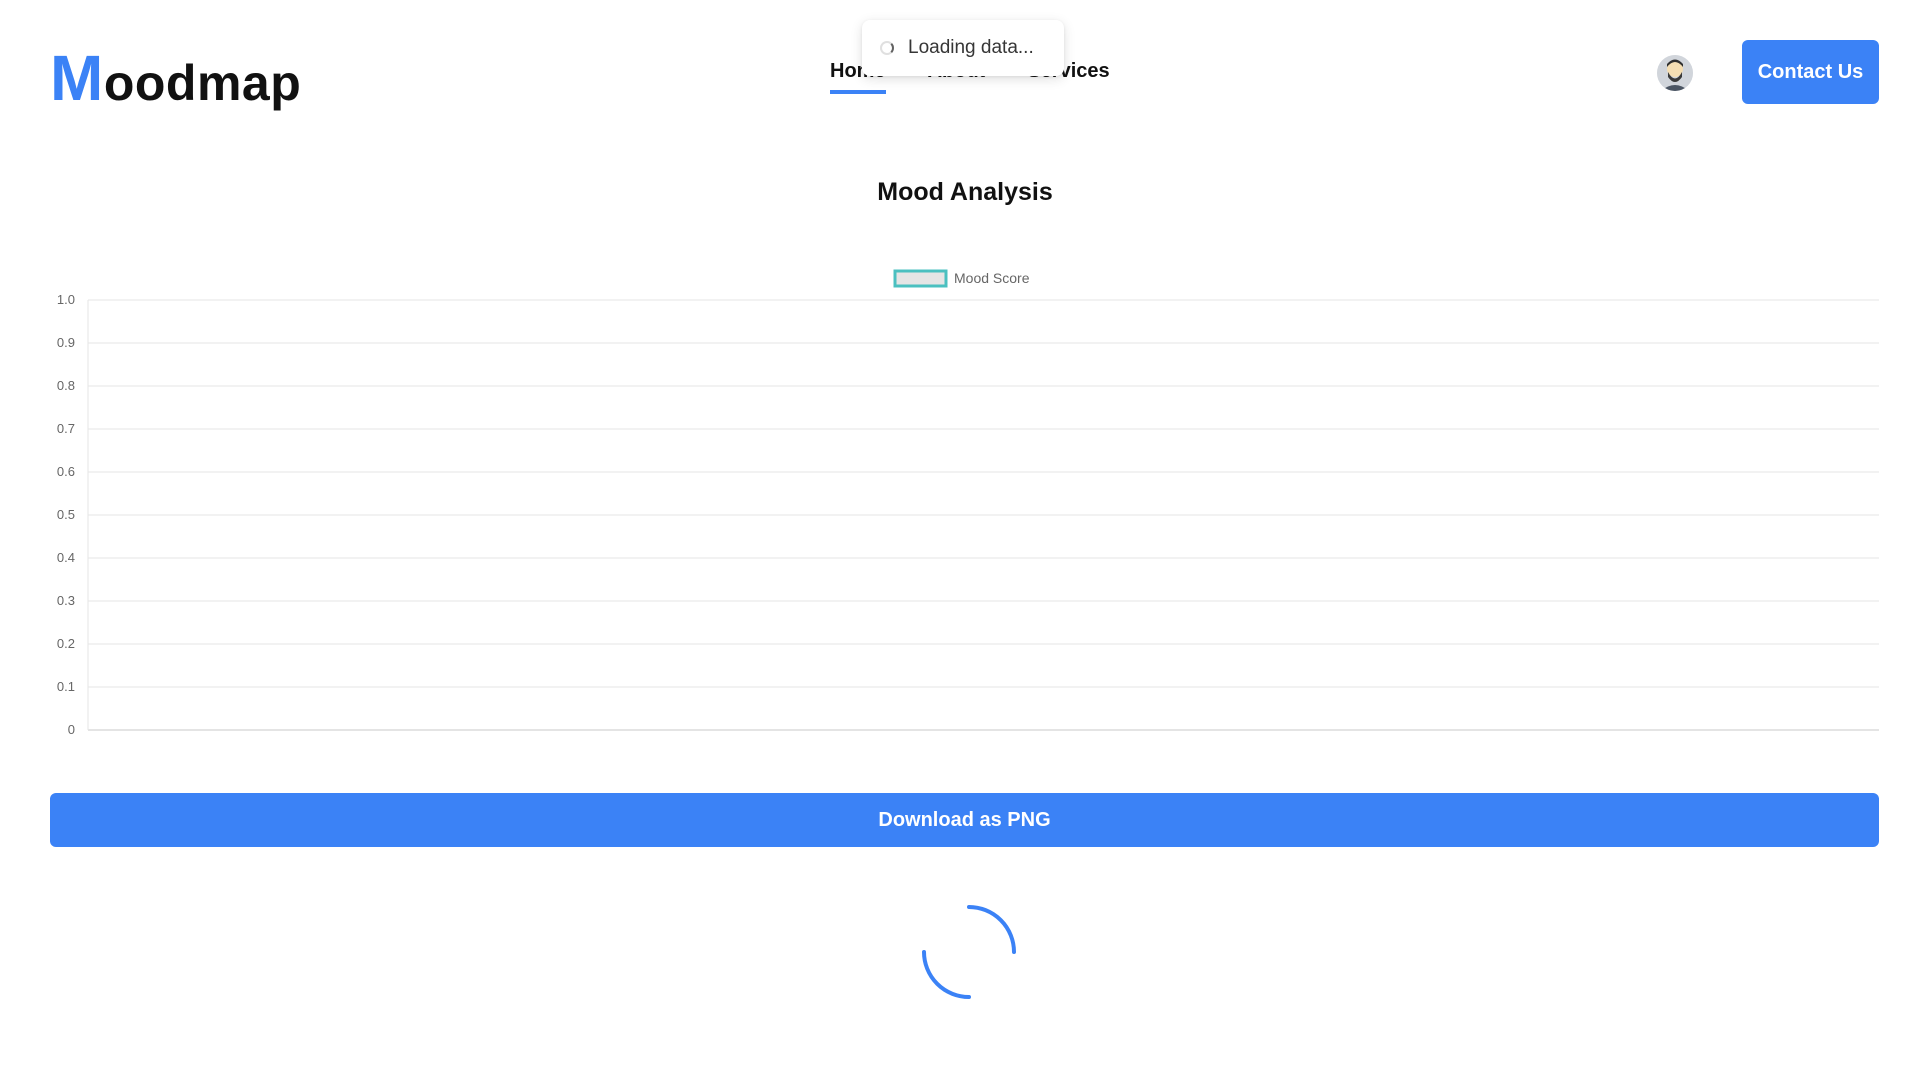 Image resolution: width=1920 pixels, height=1080 pixels. What do you see at coordinates (969, 952) in the screenshot?
I see `loading-spinner-icon` at bounding box center [969, 952].